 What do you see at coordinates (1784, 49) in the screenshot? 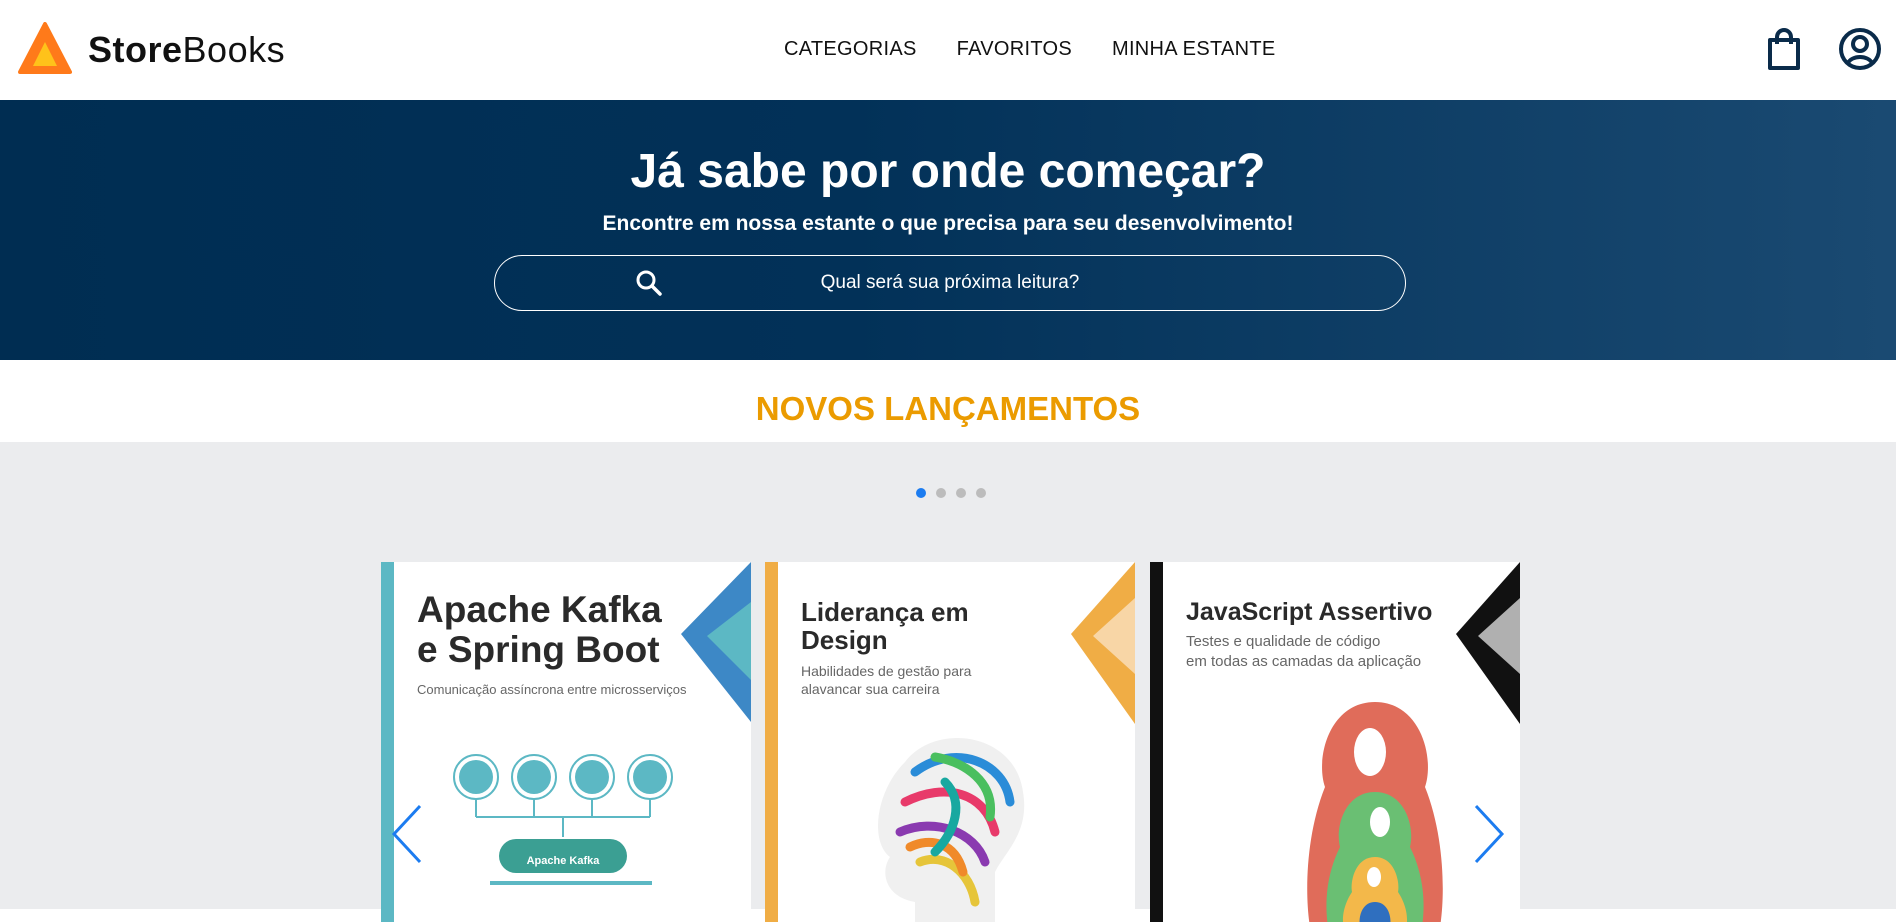
I see `shopping-bag-icon` at bounding box center [1784, 49].